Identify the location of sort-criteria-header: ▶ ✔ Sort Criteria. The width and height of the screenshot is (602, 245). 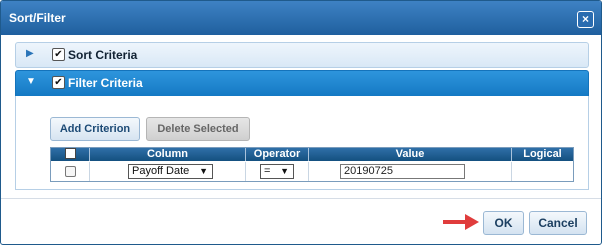
(302, 55).